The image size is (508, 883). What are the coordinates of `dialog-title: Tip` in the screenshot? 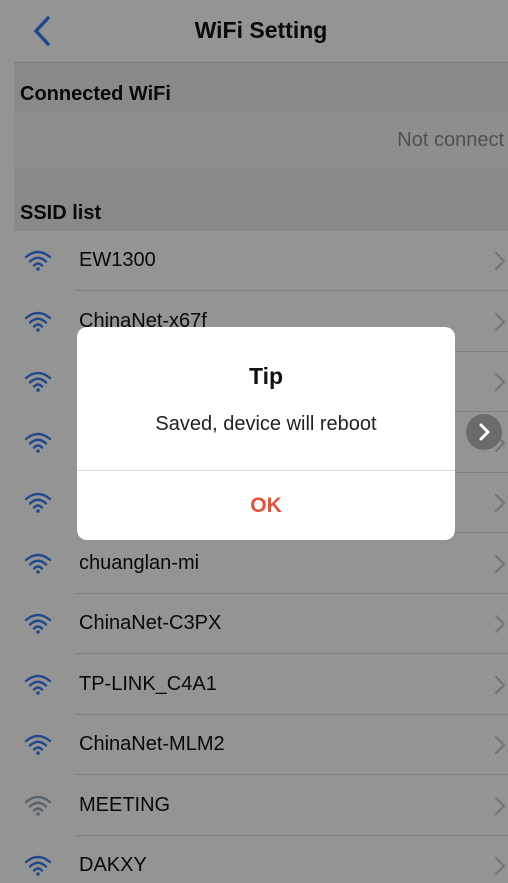 It's located at (266, 376).